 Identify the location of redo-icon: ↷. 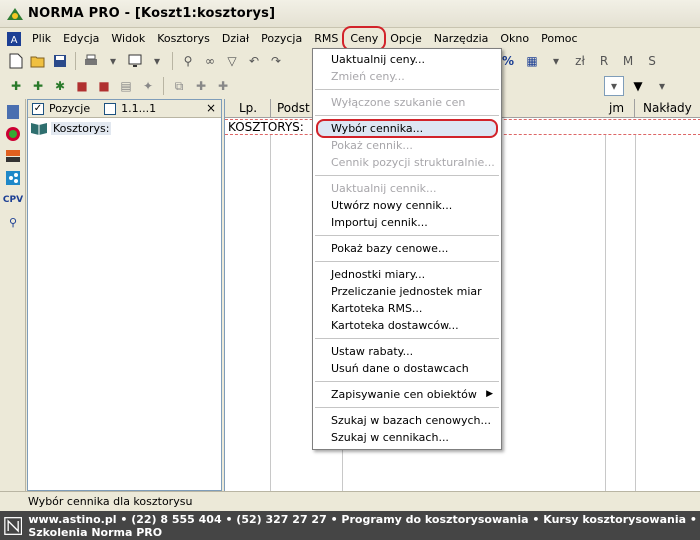
(276, 61).